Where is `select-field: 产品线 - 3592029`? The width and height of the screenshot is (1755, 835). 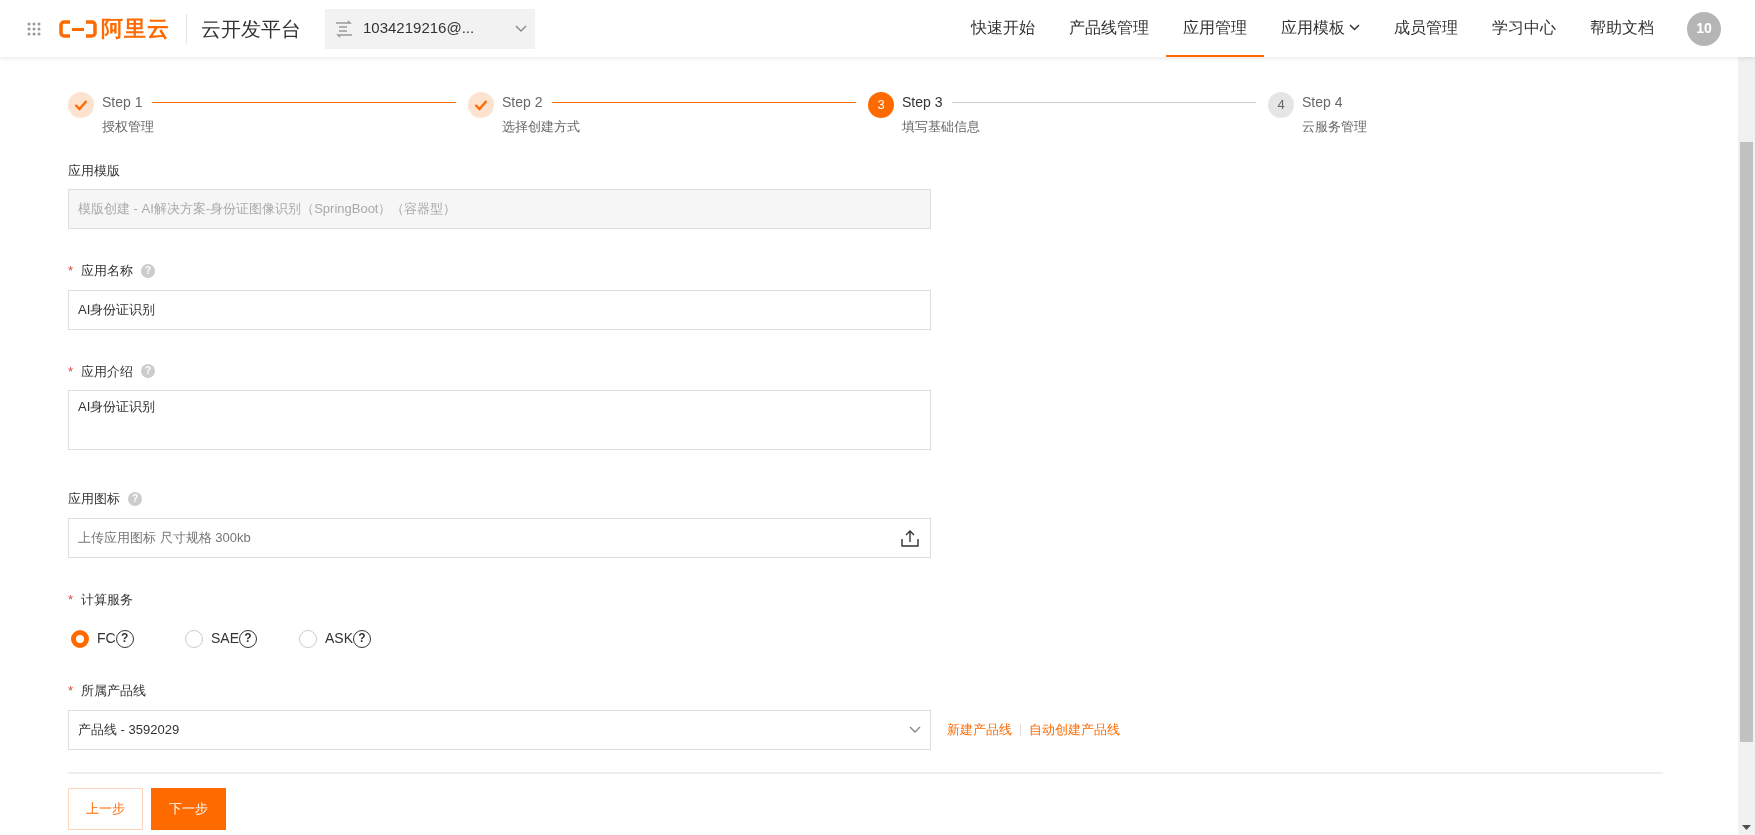
select-field: 产品线 - 3592029 is located at coordinates (499, 729).